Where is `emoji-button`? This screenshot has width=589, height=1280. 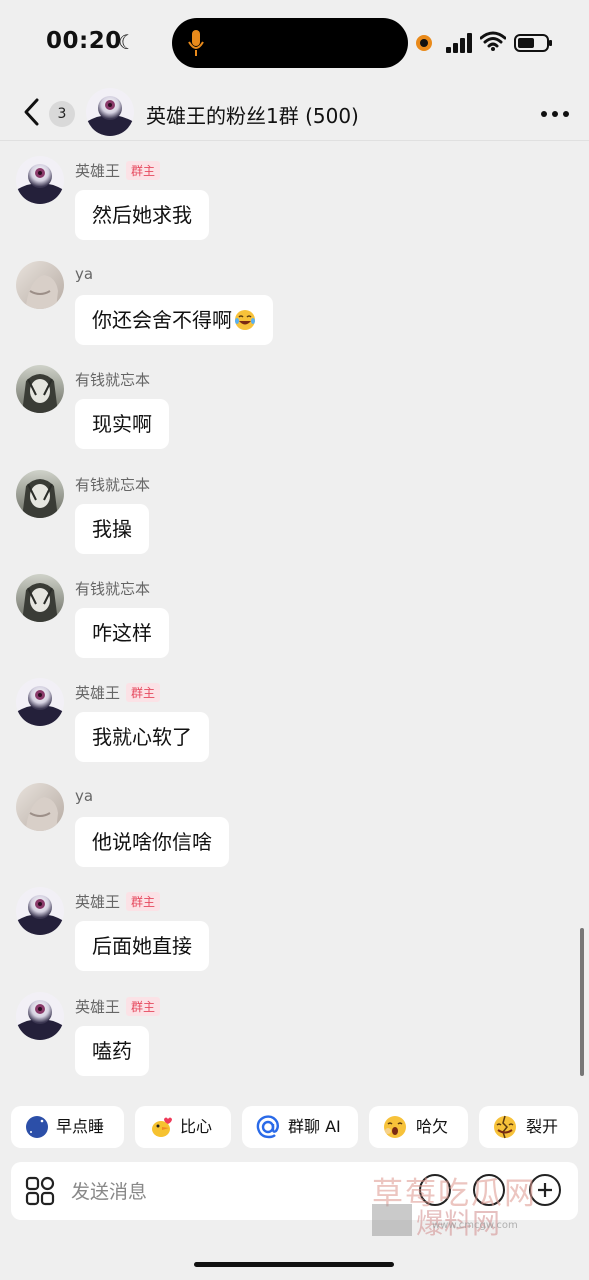
emoji-button is located at coordinates (489, 1190).